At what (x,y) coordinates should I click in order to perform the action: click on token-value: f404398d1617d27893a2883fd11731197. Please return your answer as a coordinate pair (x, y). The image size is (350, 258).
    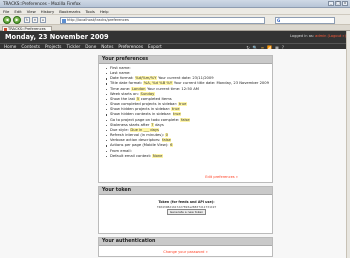
    Looking at the image, I should click on (186, 206).